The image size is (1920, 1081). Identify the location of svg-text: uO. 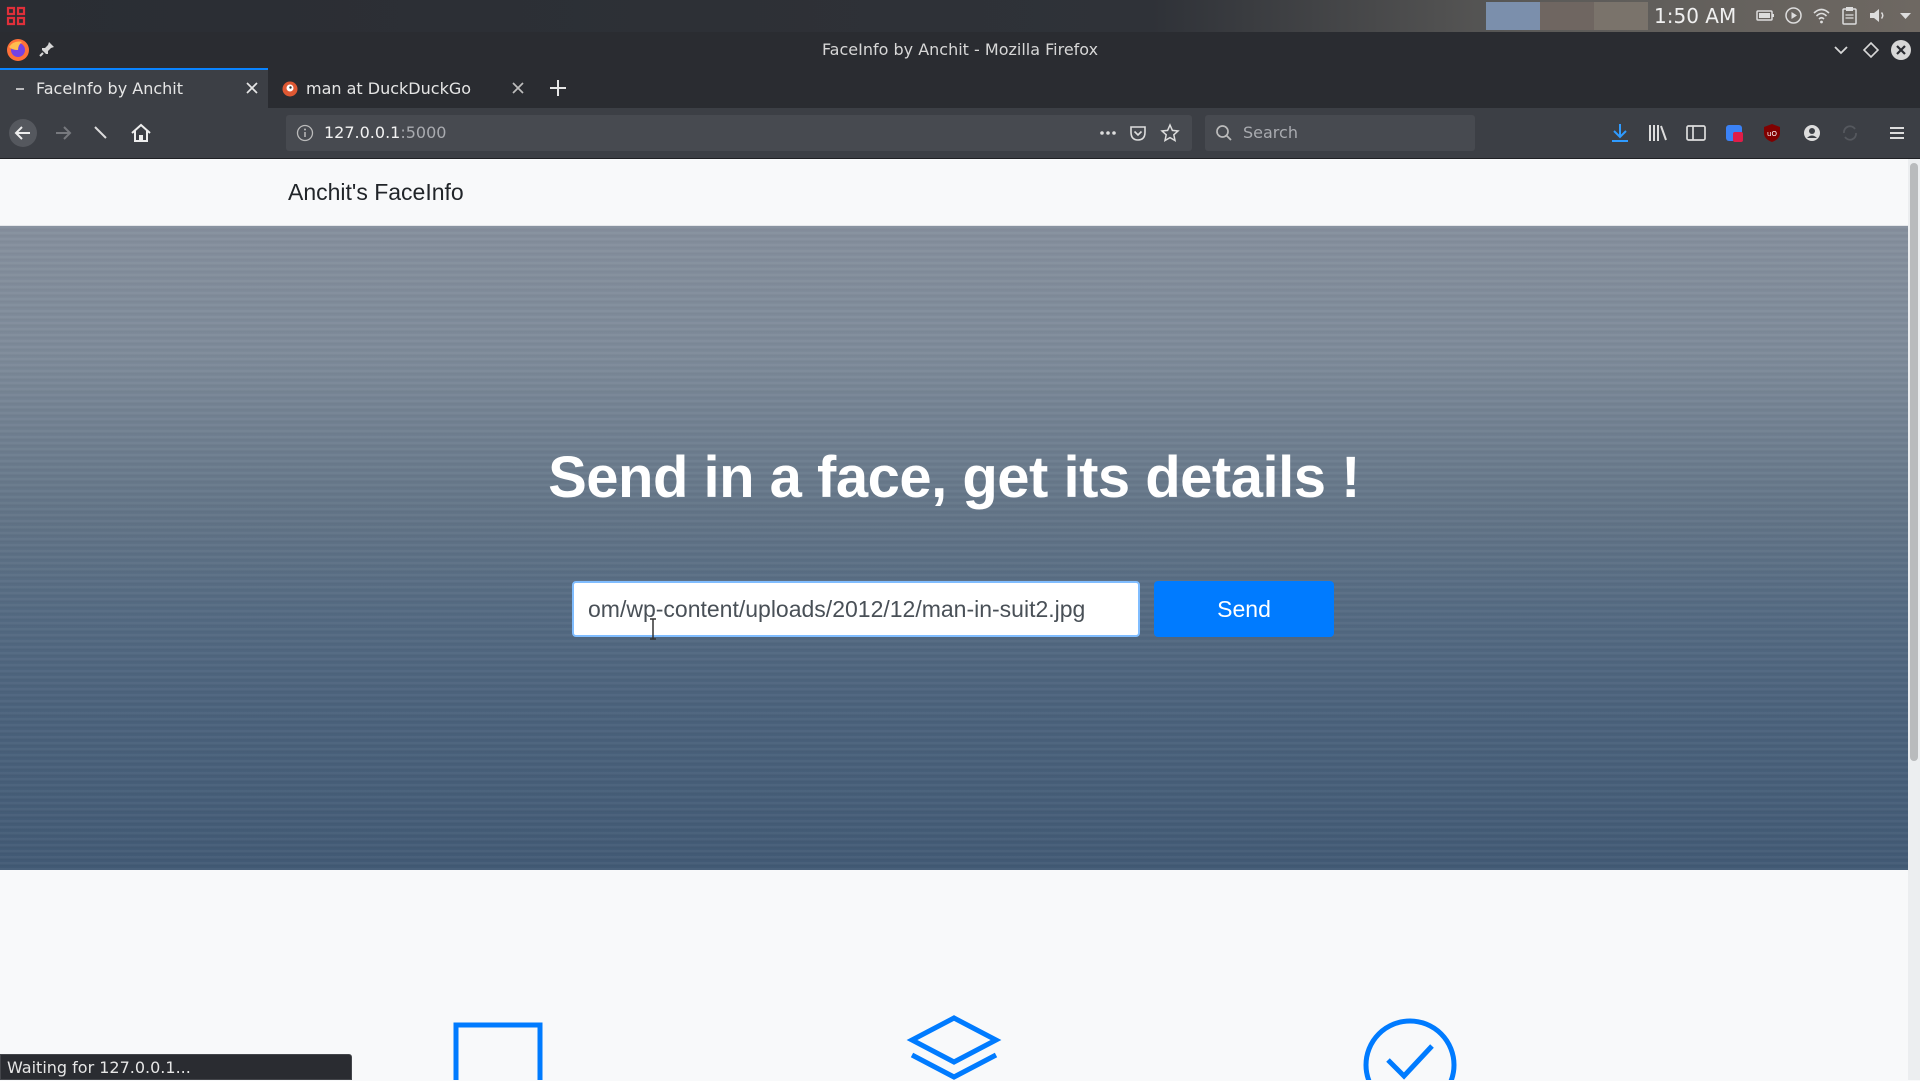
(1772, 134).